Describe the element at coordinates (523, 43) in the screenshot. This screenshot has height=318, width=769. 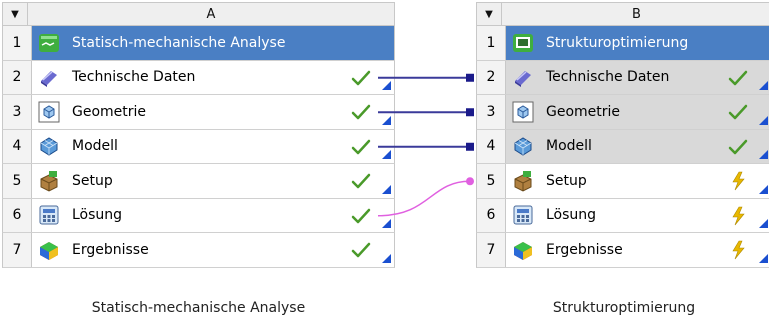
I see `topology-optimization-icon` at that location.